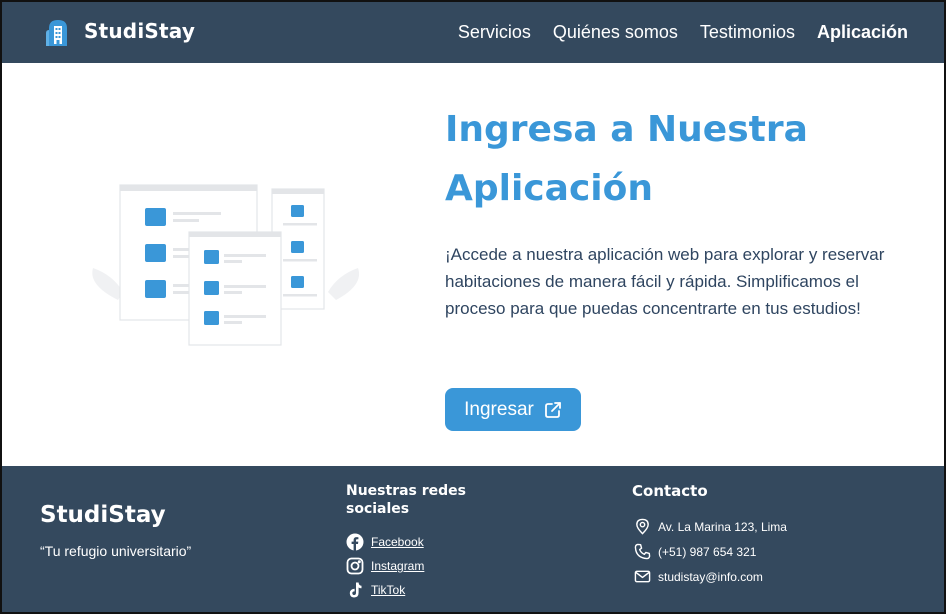 Image resolution: width=946 pixels, height=614 pixels. What do you see at coordinates (655, 159) in the screenshot?
I see `hero-title: Ingresa a Nuestra Aplicación` at bounding box center [655, 159].